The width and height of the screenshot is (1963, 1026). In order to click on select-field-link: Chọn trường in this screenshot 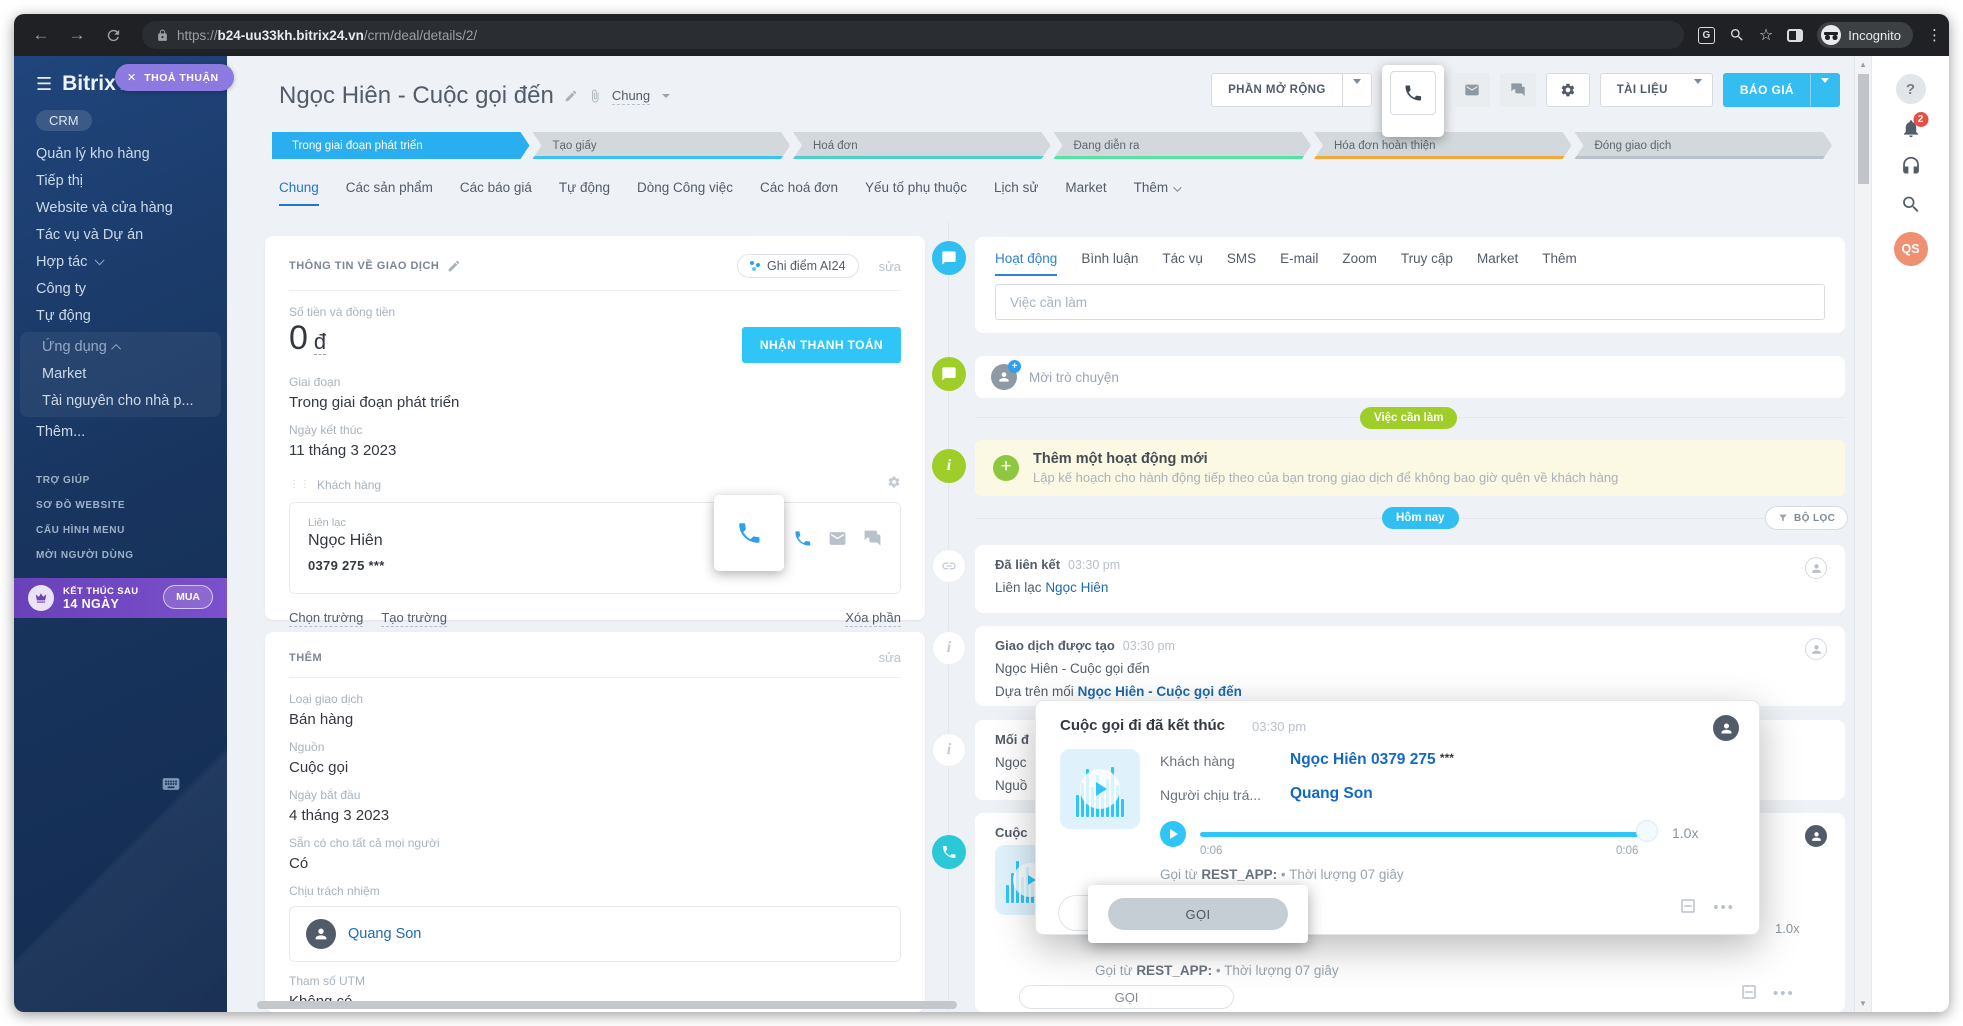, I will do `click(326, 618)`.